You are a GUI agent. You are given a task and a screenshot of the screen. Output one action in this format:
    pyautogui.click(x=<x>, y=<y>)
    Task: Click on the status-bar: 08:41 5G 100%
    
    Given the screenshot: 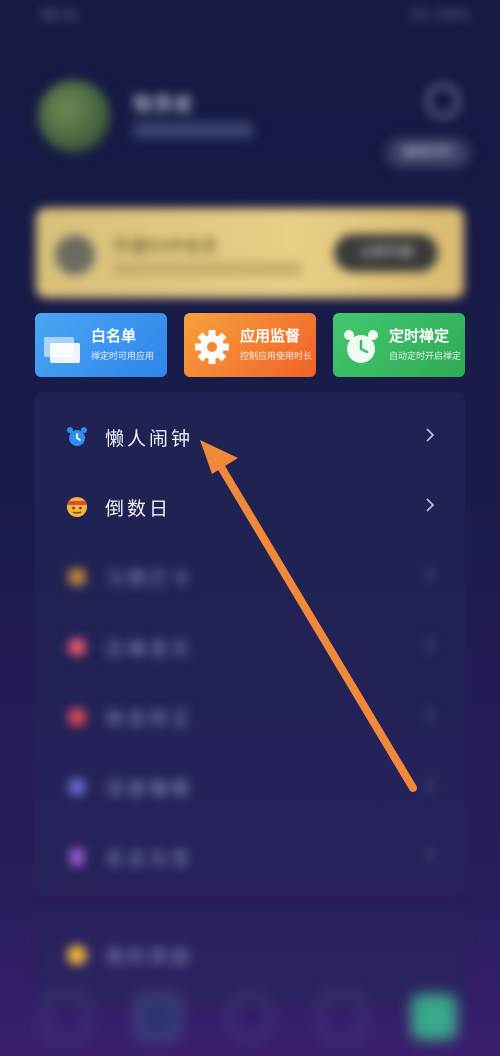 What is the action you would take?
    pyautogui.click(x=255, y=18)
    